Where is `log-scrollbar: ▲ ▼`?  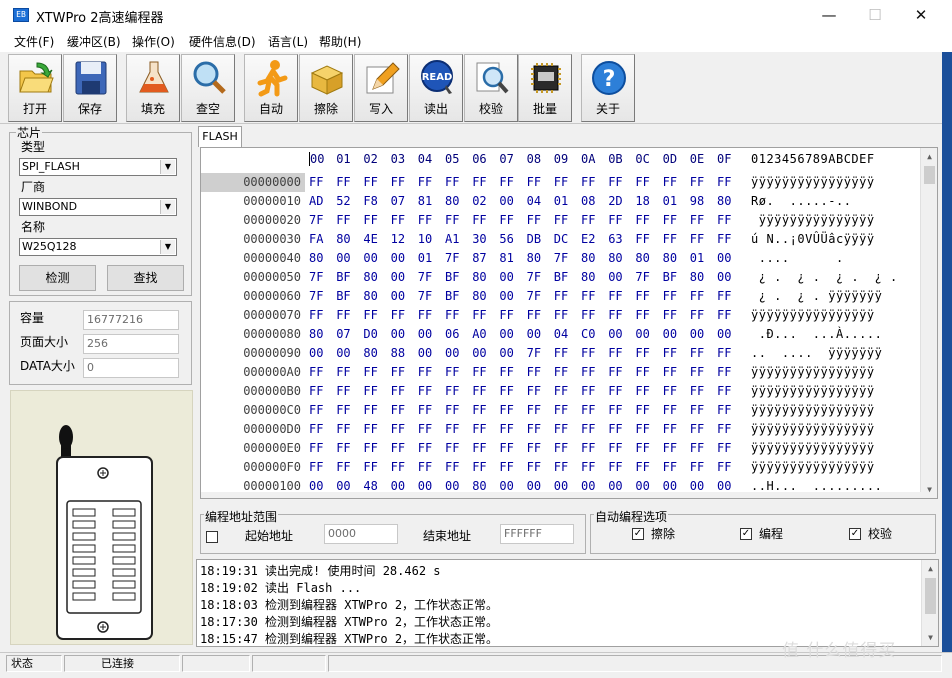
log-scrollbar: ▲ ▼ is located at coordinates (929, 603).